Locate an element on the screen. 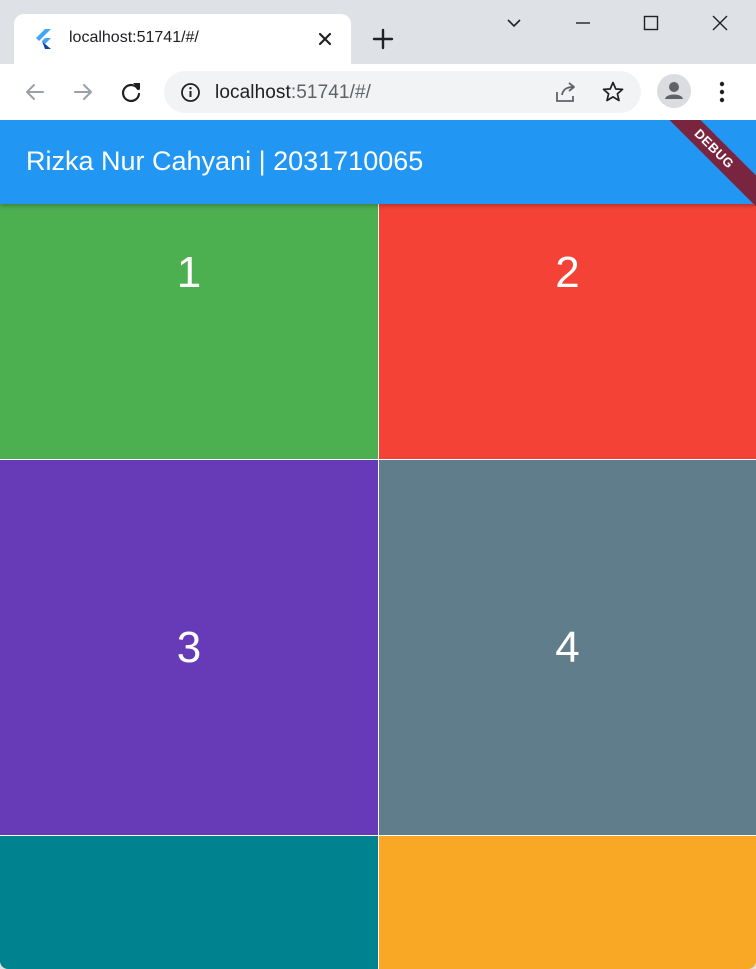 The image size is (756, 969). tab-title: localhost:51741/#/ is located at coordinates (134, 37).